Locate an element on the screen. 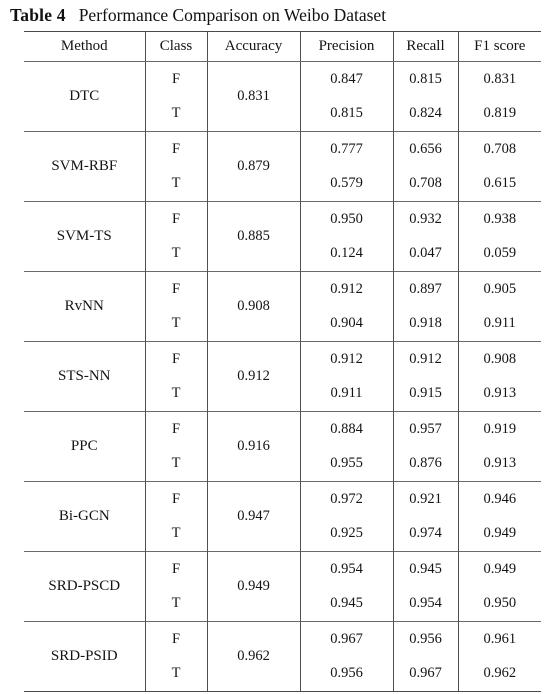  cell-method-dtc: DTC is located at coordinates (84, 96).